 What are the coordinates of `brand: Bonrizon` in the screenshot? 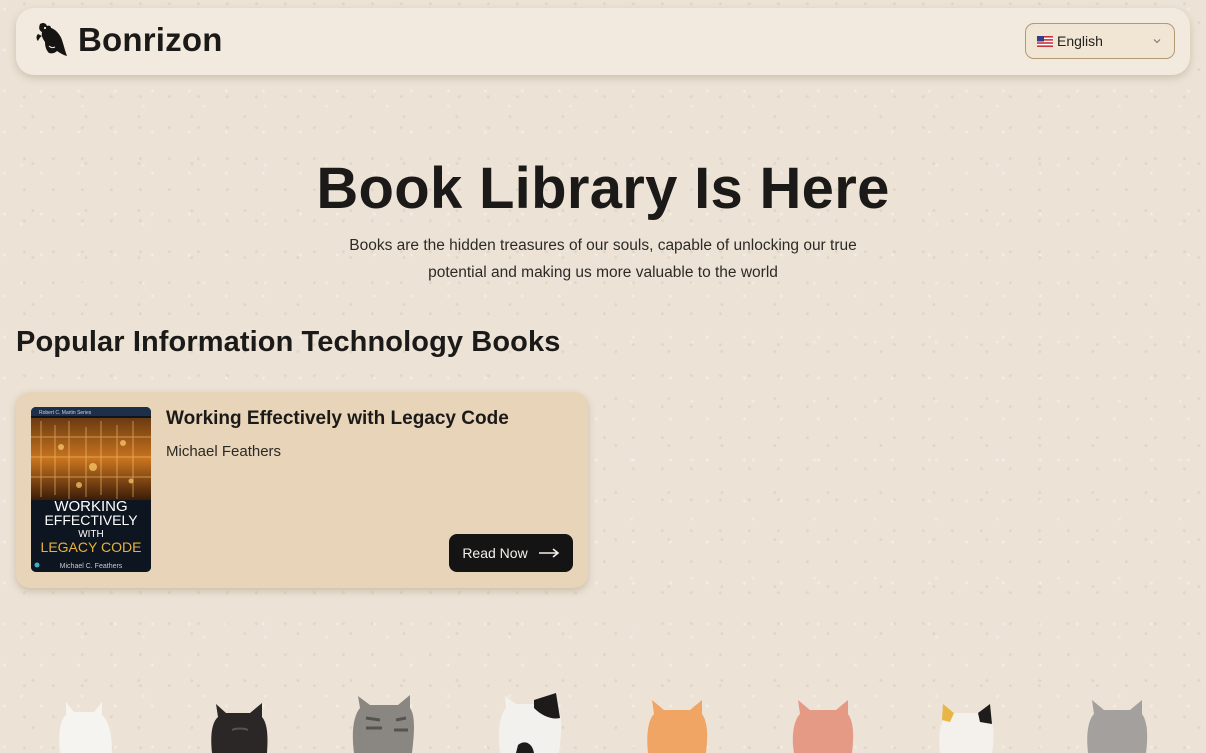 It's located at (128, 40).